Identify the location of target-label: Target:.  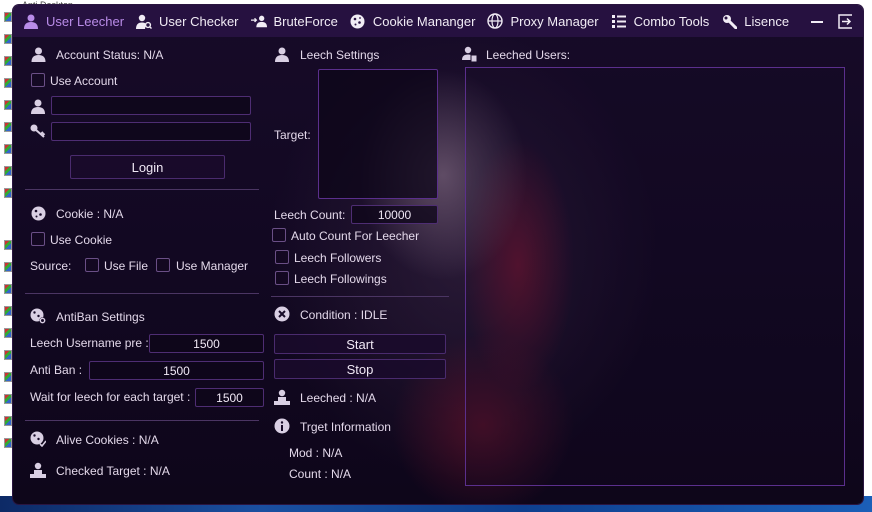
(292, 135).